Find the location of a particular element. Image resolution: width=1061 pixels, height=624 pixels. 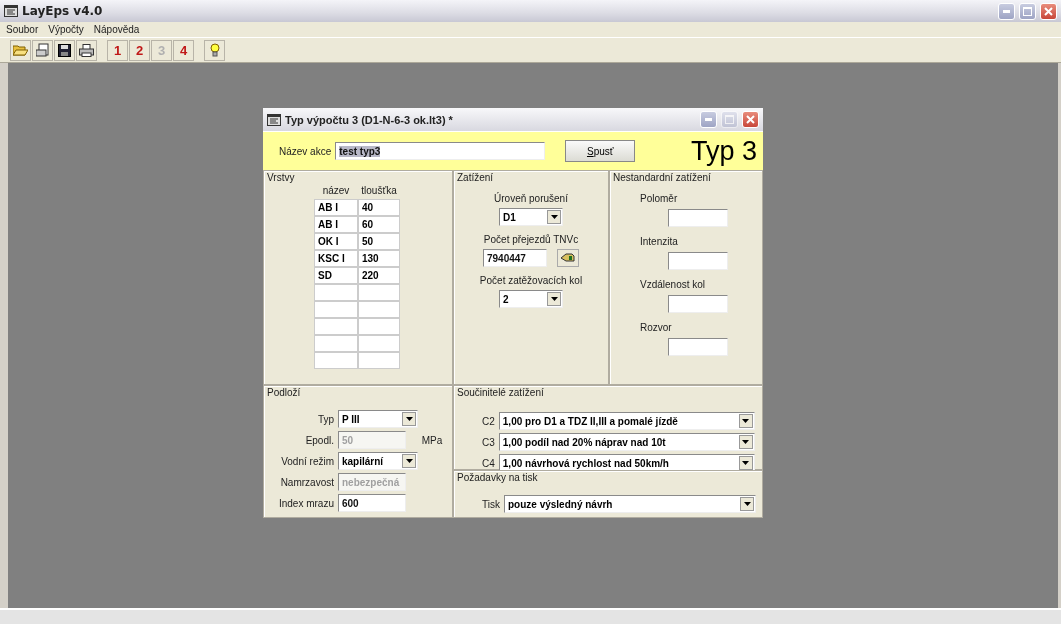

input-field: test typ3 is located at coordinates (440, 151).